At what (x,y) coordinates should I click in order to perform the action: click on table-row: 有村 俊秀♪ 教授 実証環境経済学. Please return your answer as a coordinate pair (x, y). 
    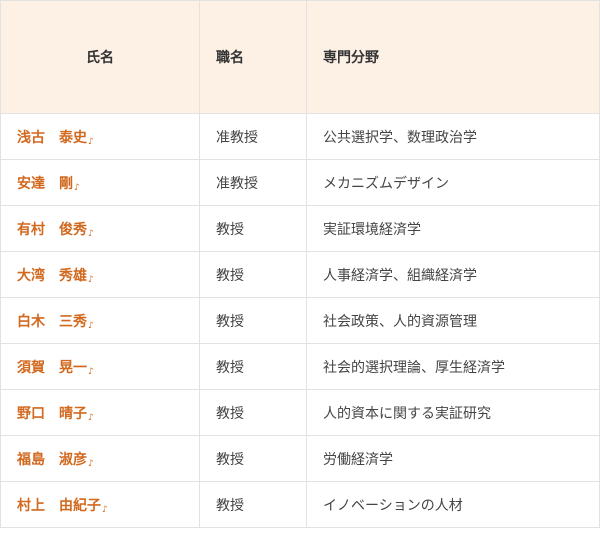
    Looking at the image, I should click on (300, 228).